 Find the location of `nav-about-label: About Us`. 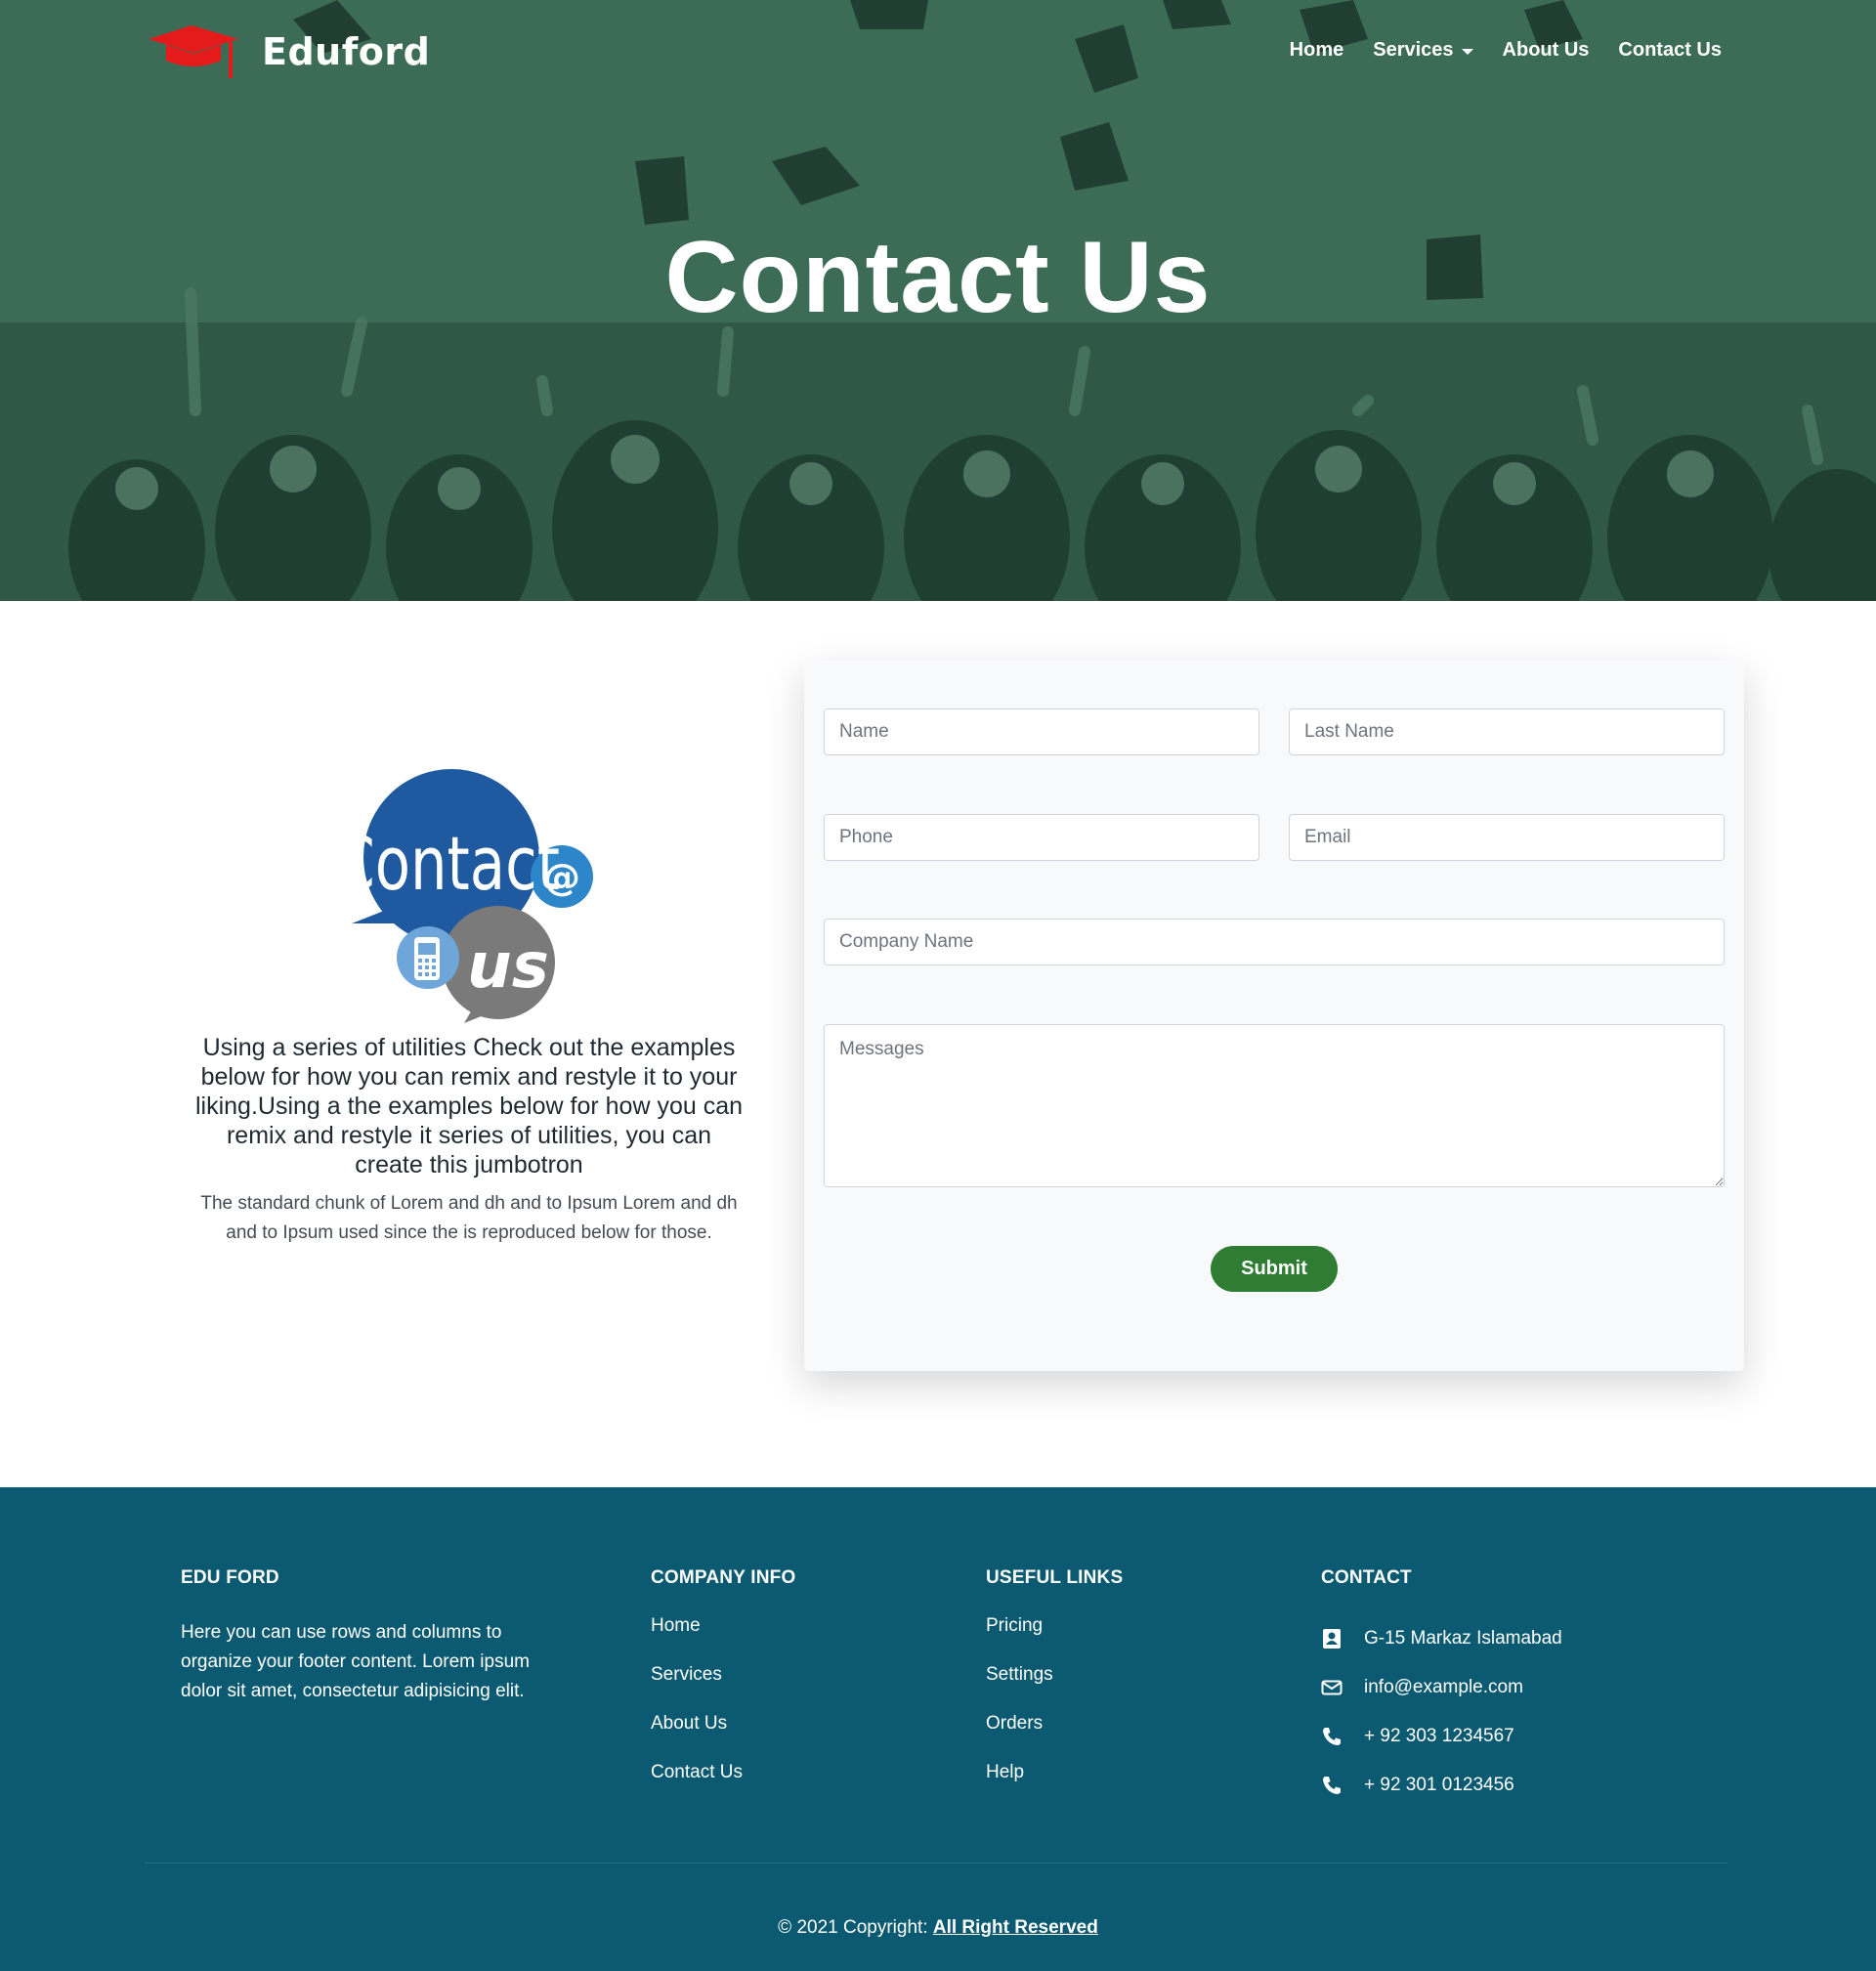

nav-about-label: About Us is located at coordinates (1546, 50).